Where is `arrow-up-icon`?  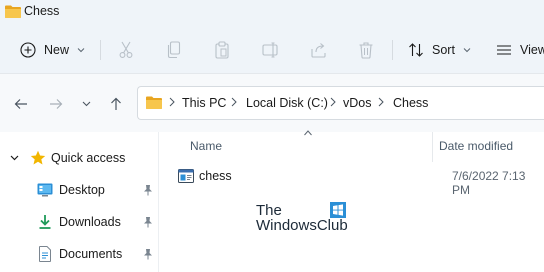 arrow-up-icon is located at coordinates (116, 103).